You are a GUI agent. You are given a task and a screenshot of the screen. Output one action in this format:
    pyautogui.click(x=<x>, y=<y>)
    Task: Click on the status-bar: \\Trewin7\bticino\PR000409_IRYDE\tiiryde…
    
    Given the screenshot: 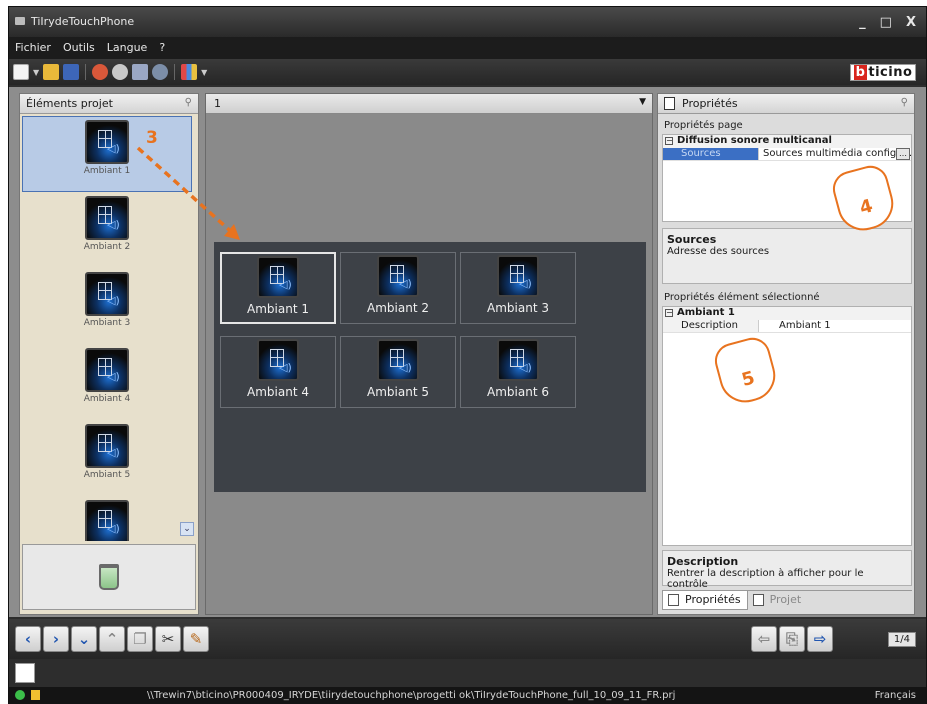 What is the action you would take?
    pyautogui.click(x=467, y=695)
    